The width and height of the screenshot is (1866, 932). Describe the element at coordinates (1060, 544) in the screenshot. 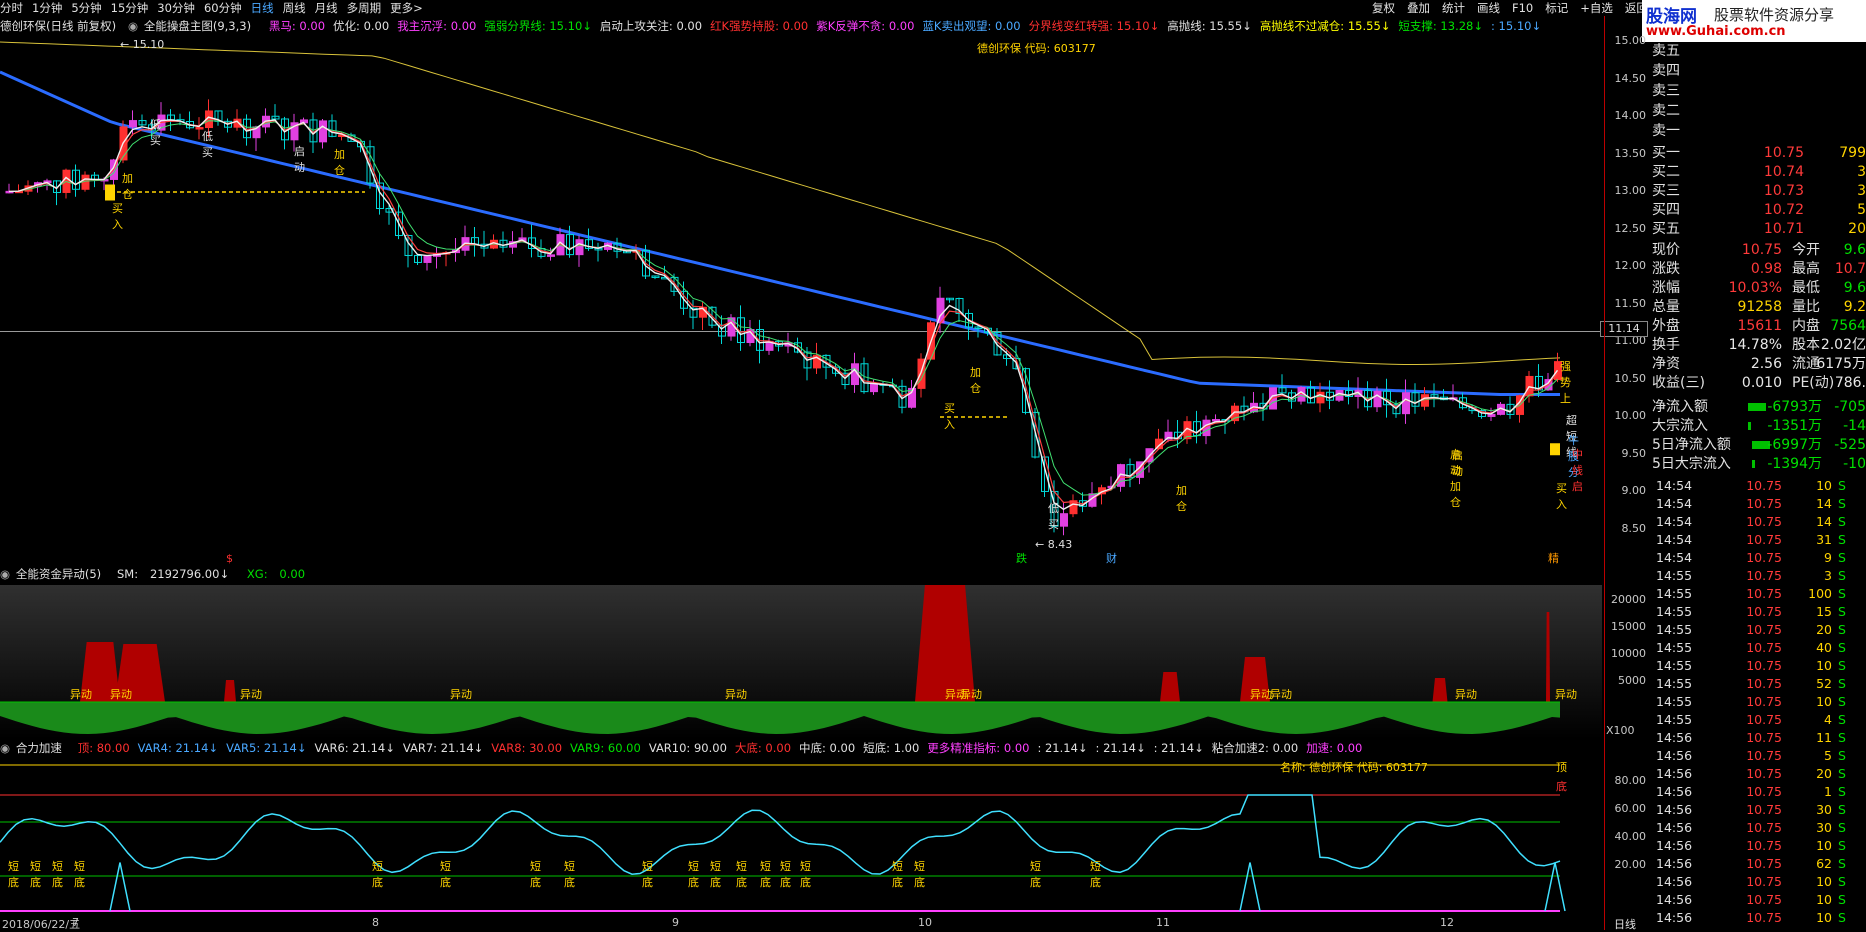

I see `low-price-value: 8.43` at that location.